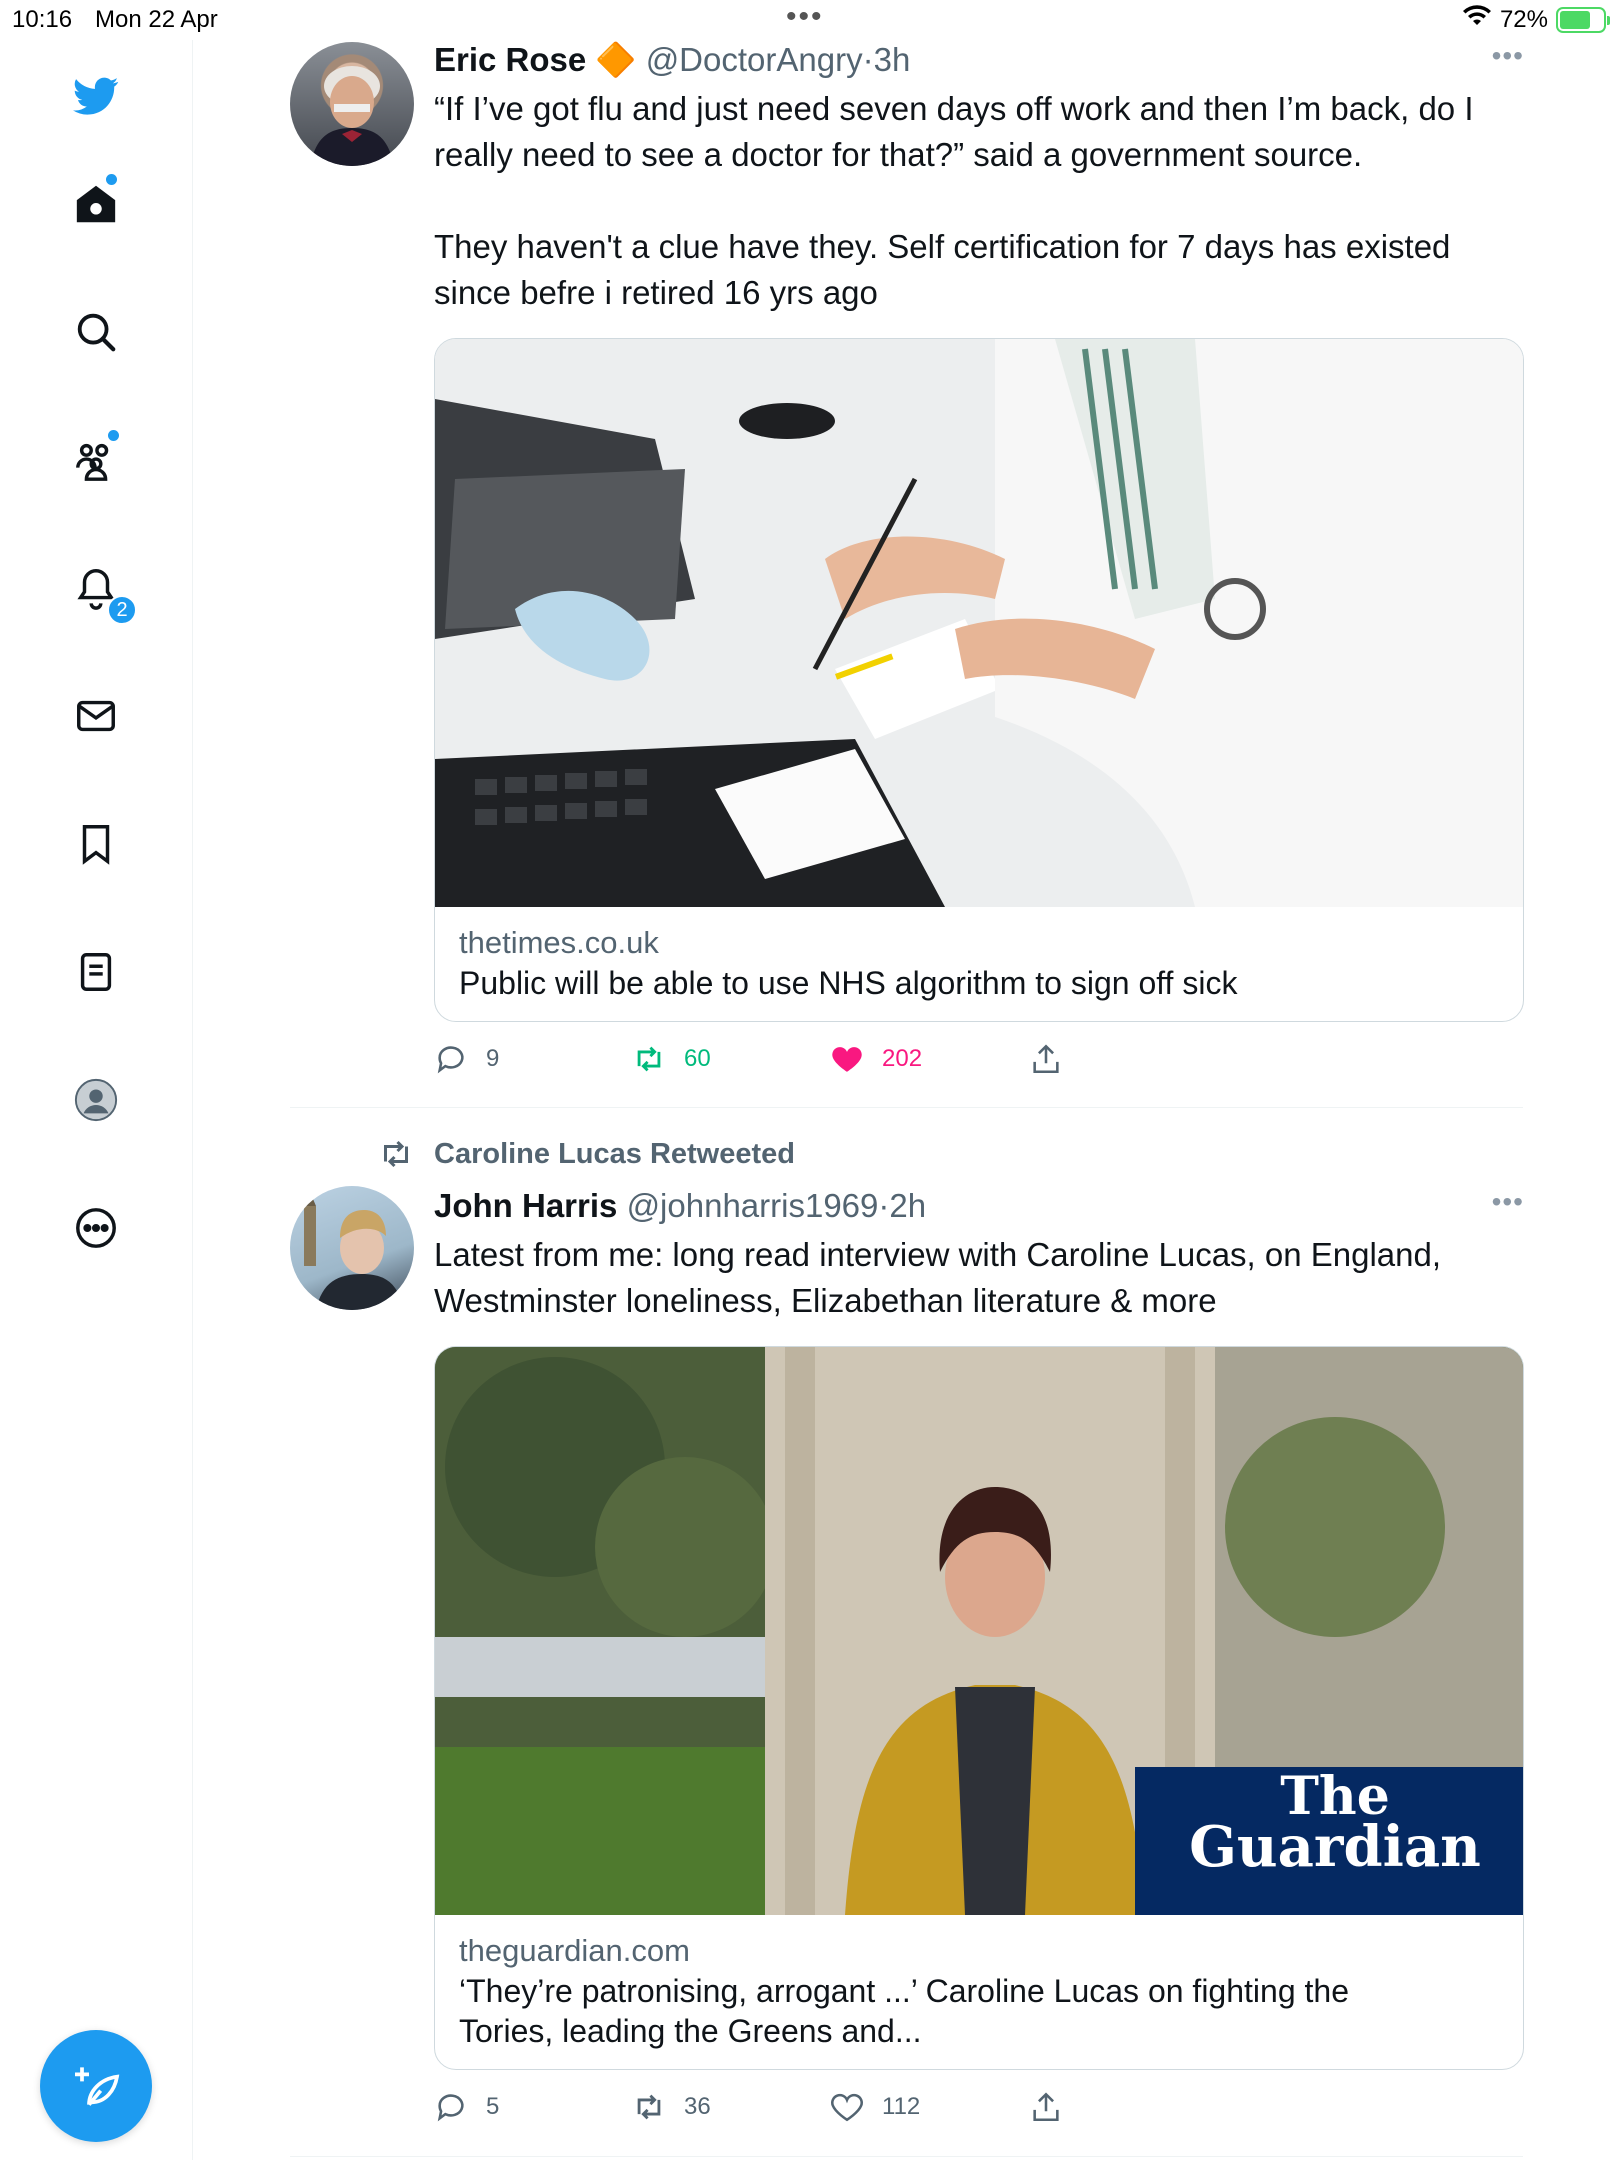 This screenshot has height=2160, width=1620. Describe the element at coordinates (559, 942) in the screenshot. I see `card-domain: thetimes.co.uk` at that location.